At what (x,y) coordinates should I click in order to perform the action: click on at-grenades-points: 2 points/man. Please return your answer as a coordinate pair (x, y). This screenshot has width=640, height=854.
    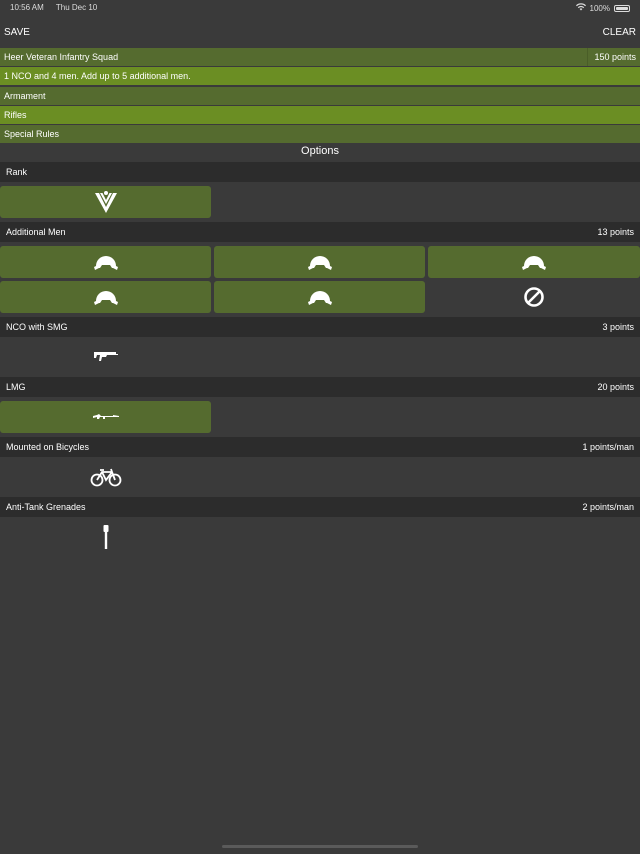
    Looking at the image, I should click on (608, 507).